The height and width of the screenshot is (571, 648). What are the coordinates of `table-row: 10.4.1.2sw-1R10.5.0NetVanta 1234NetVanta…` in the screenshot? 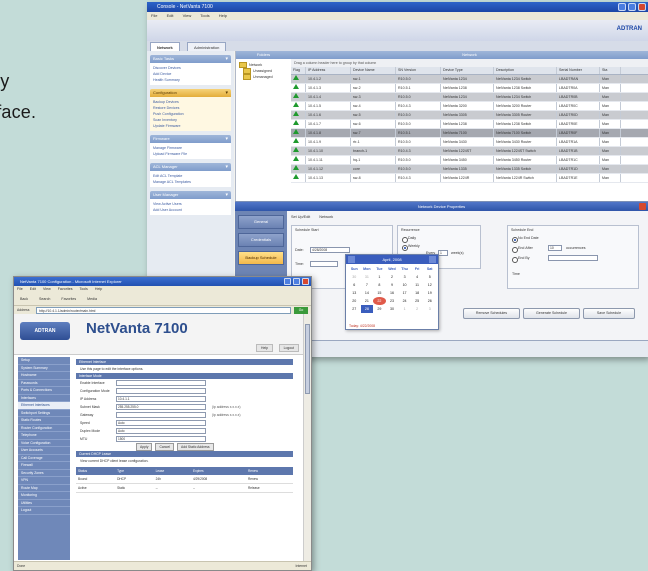 It's located at (469, 79).